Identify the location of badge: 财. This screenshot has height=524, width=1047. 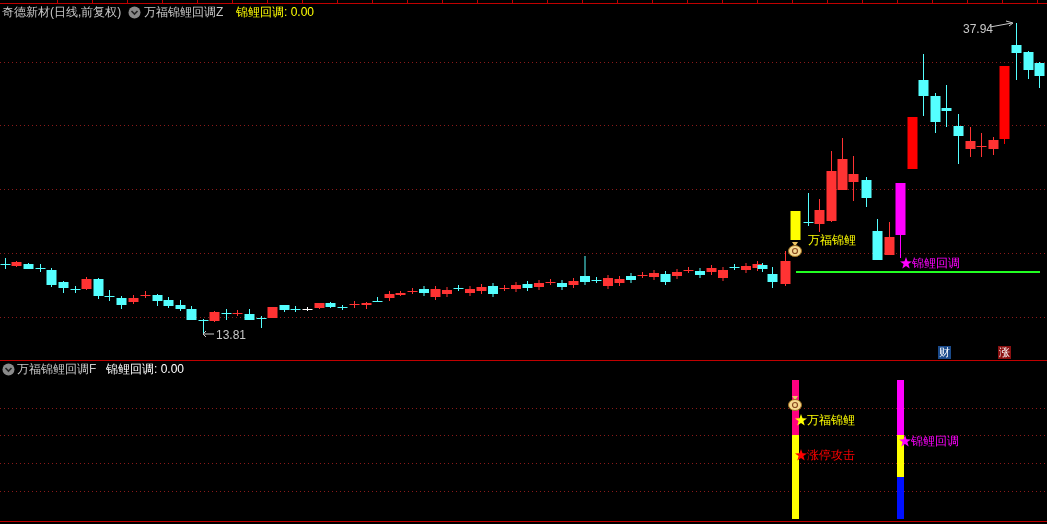
(944, 352).